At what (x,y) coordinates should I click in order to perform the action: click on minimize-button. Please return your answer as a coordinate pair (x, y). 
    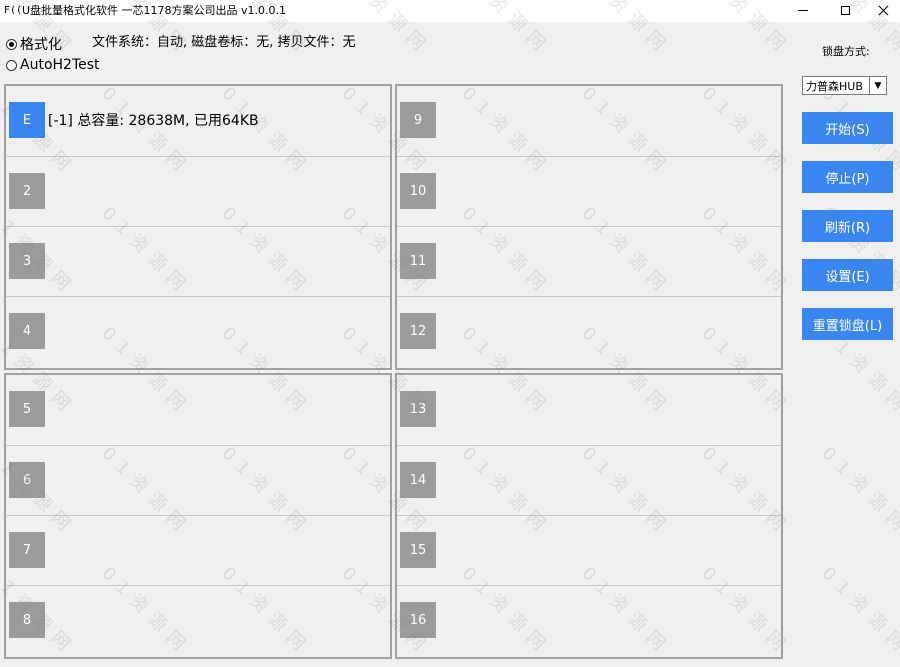
    Looking at the image, I should click on (803, 10).